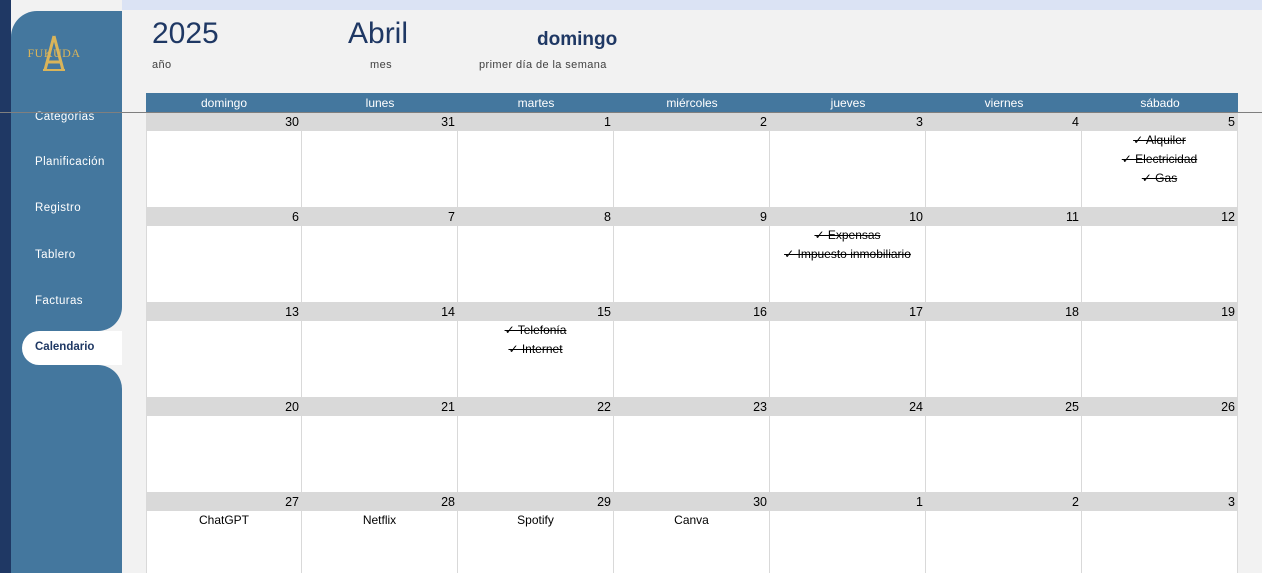  What do you see at coordinates (692, 349) in the screenshot?
I see `day-cell: 16` at bounding box center [692, 349].